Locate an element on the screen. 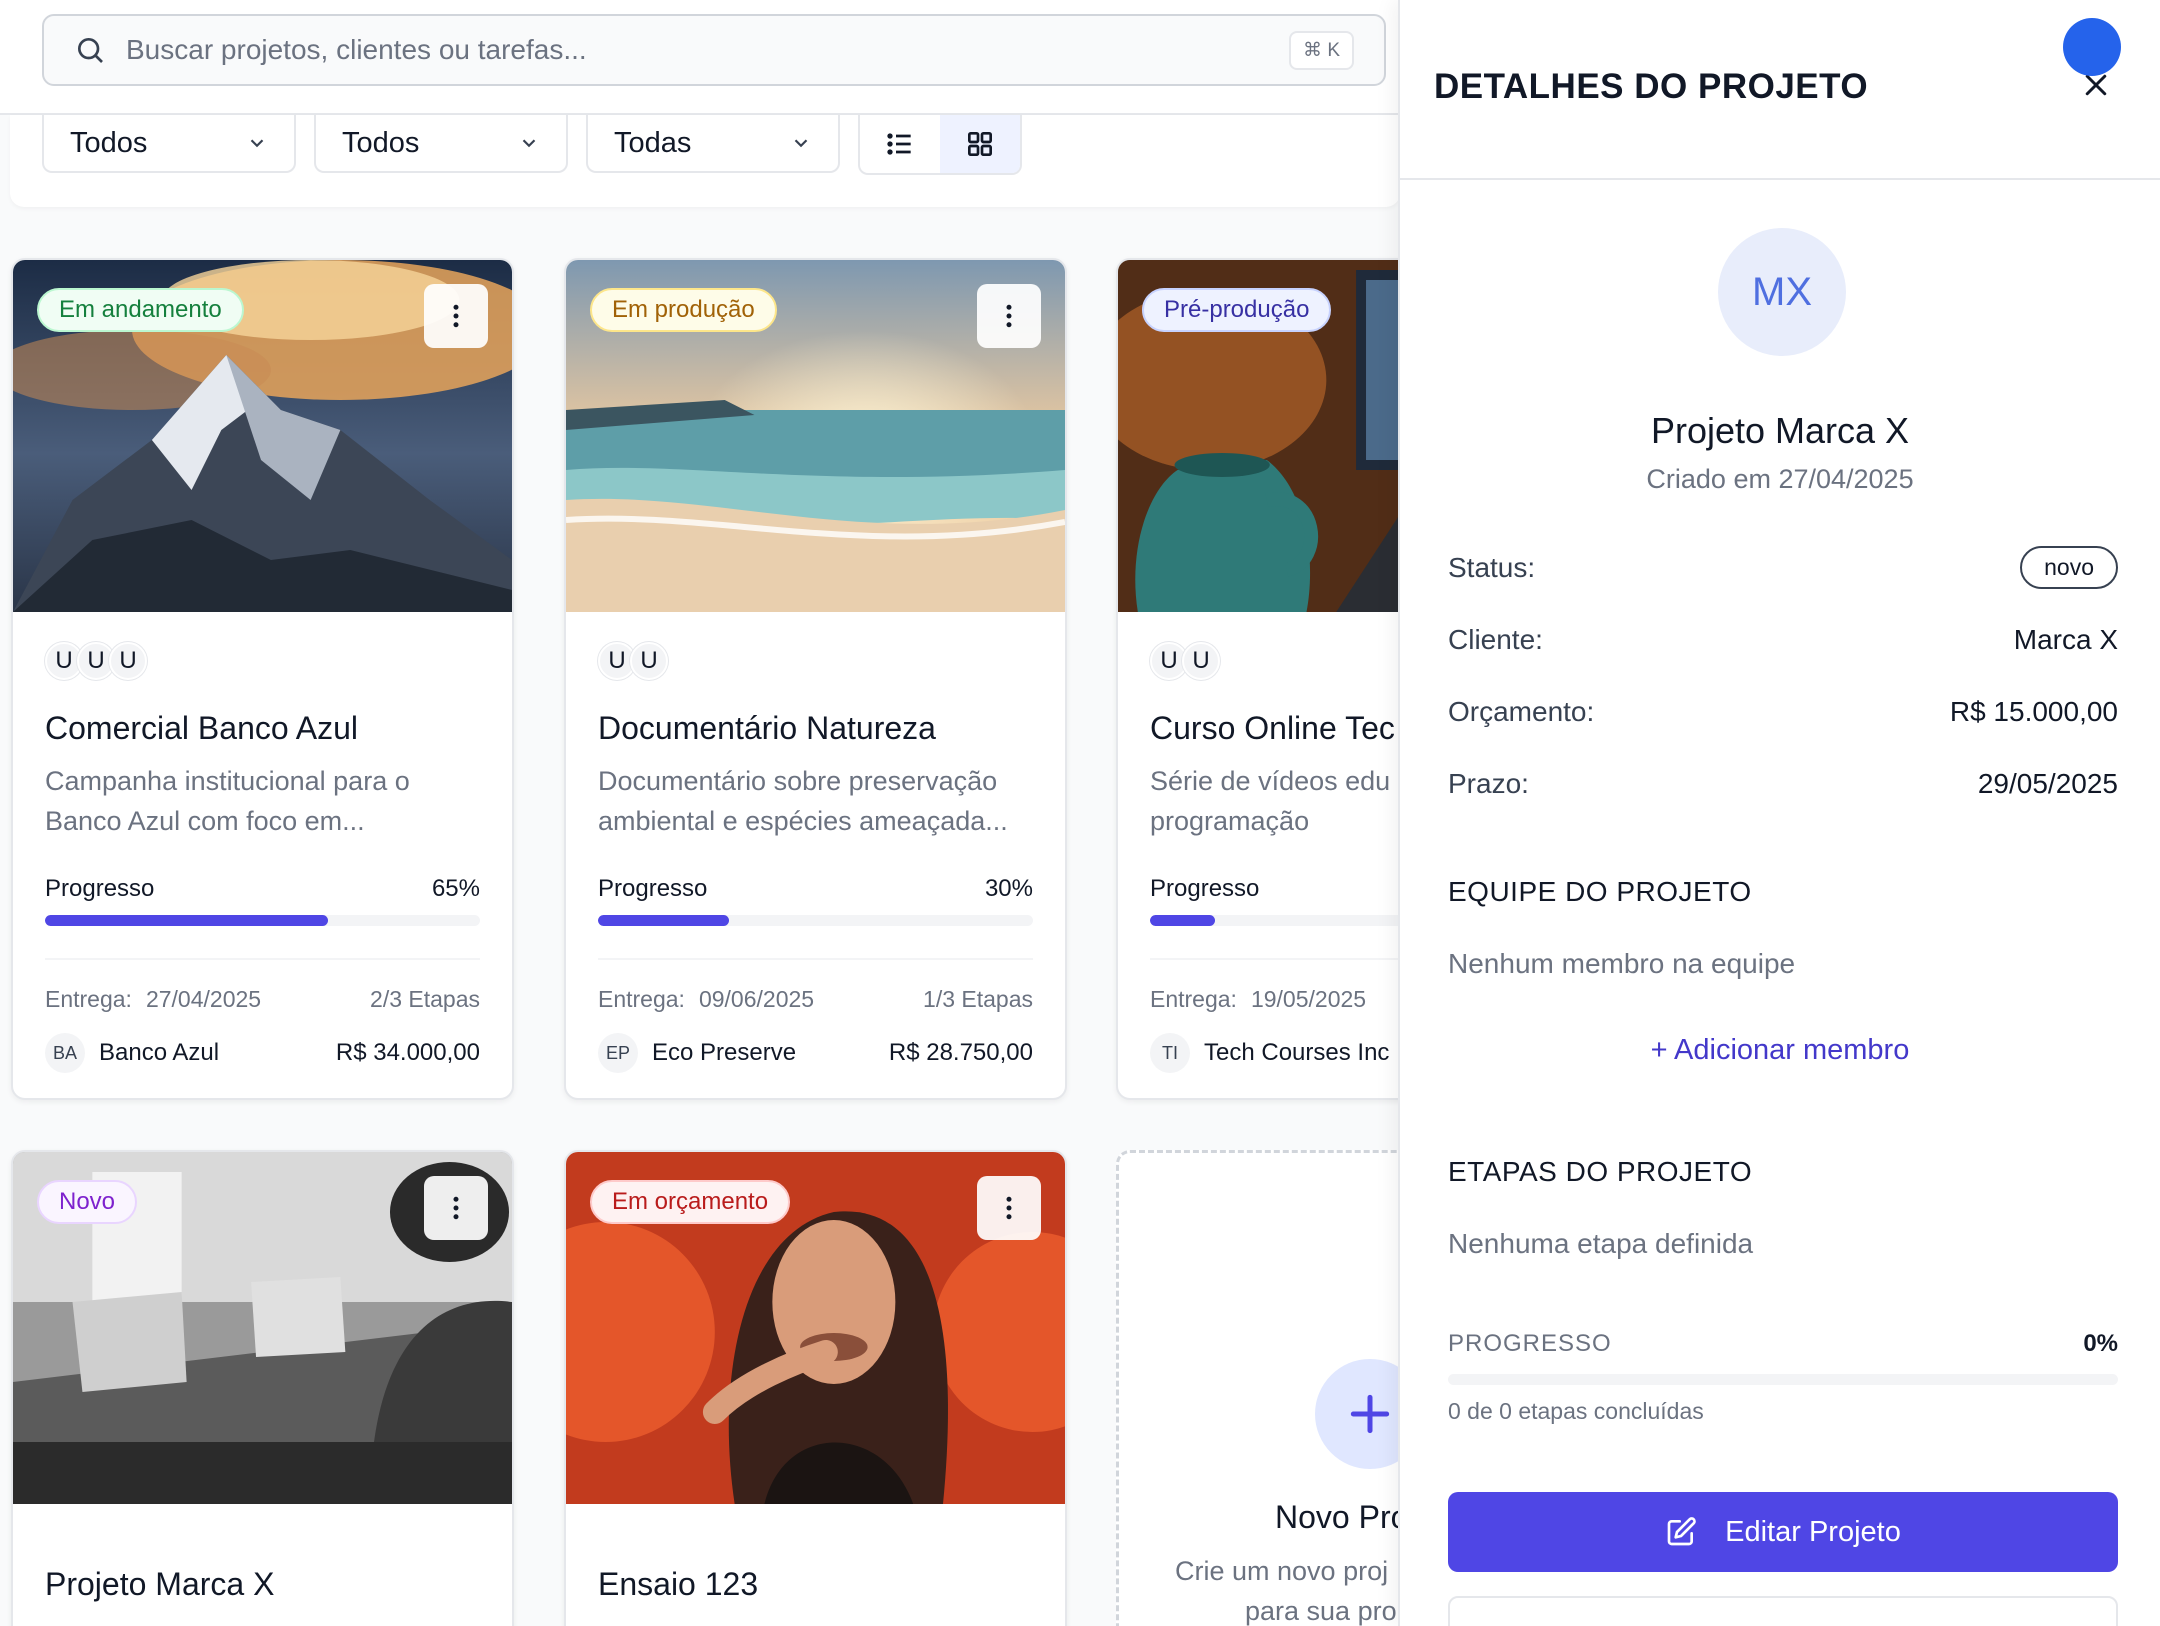 The image size is (2160, 1626). progress-value: 30% is located at coordinates (1008, 888).